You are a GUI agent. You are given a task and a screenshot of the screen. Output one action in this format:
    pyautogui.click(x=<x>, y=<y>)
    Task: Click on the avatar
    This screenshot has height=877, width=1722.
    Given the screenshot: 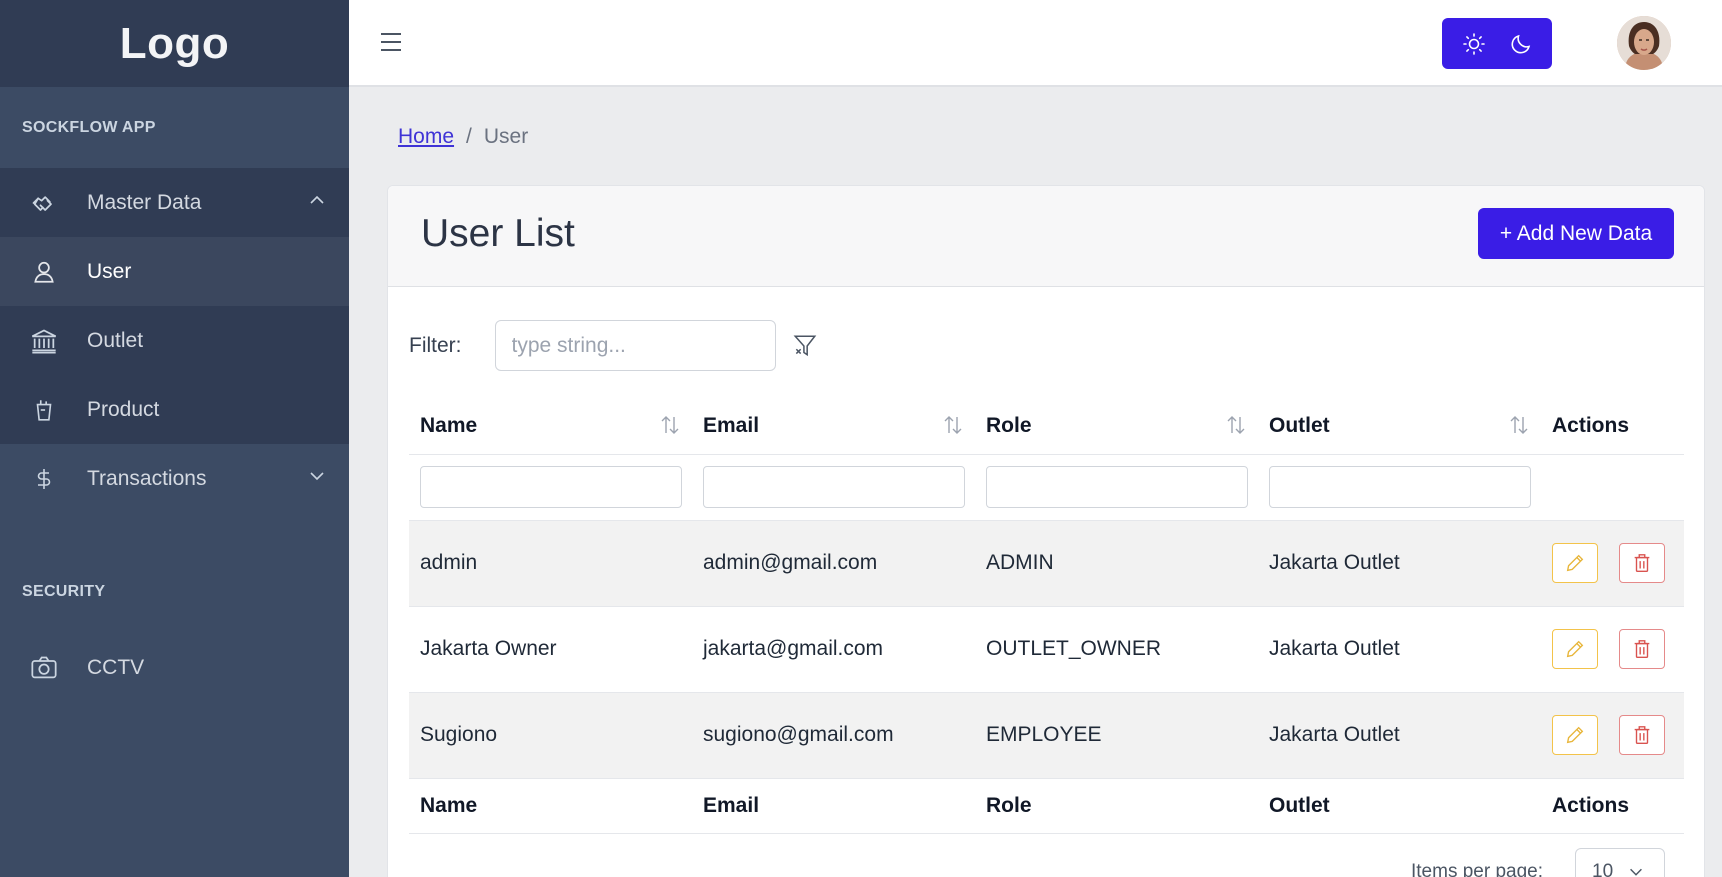 What is the action you would take?
    pyautogui.click(x=1644, y=43)
    